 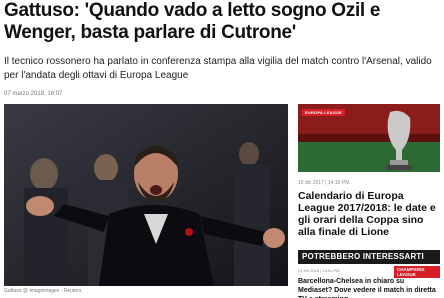 What do you see at coordinates (319, 270) in the screenshot?
I see `recommended-date: 21 feb 2018 | 13:51 PM` at bounding box center [319, 270].